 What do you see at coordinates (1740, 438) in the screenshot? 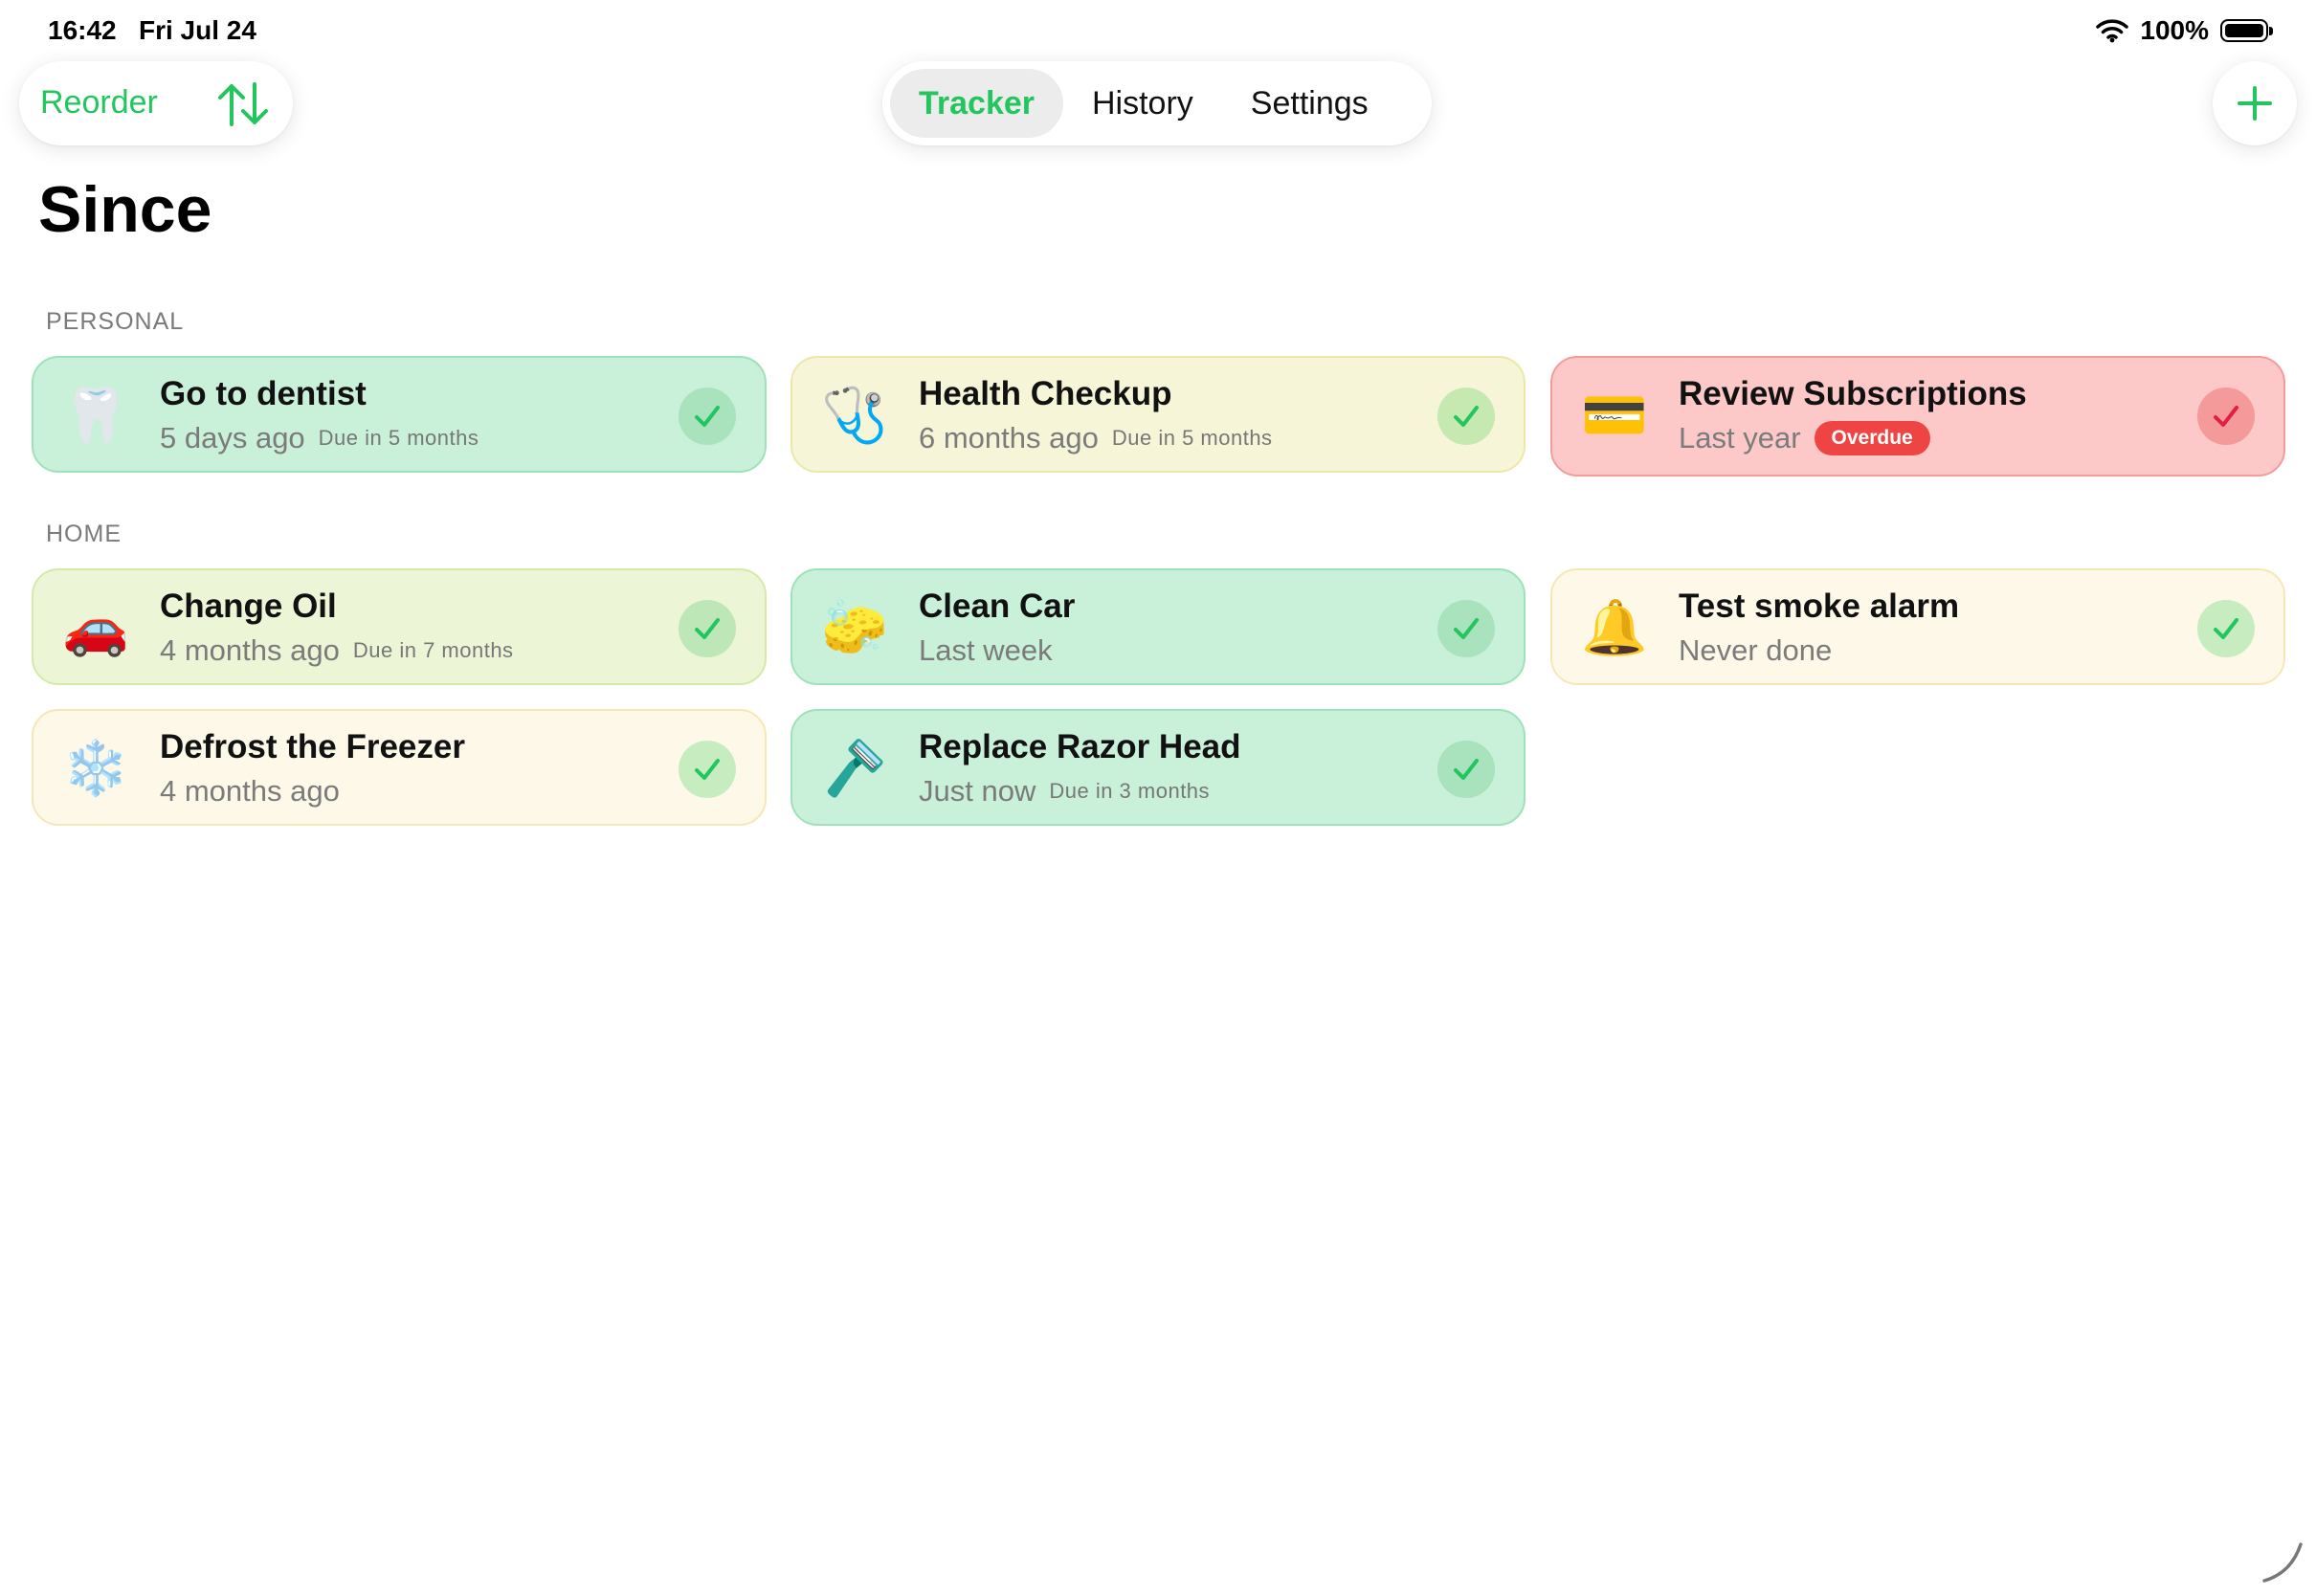
I see `task-since: Last year` at bounding box center [1740, 438].